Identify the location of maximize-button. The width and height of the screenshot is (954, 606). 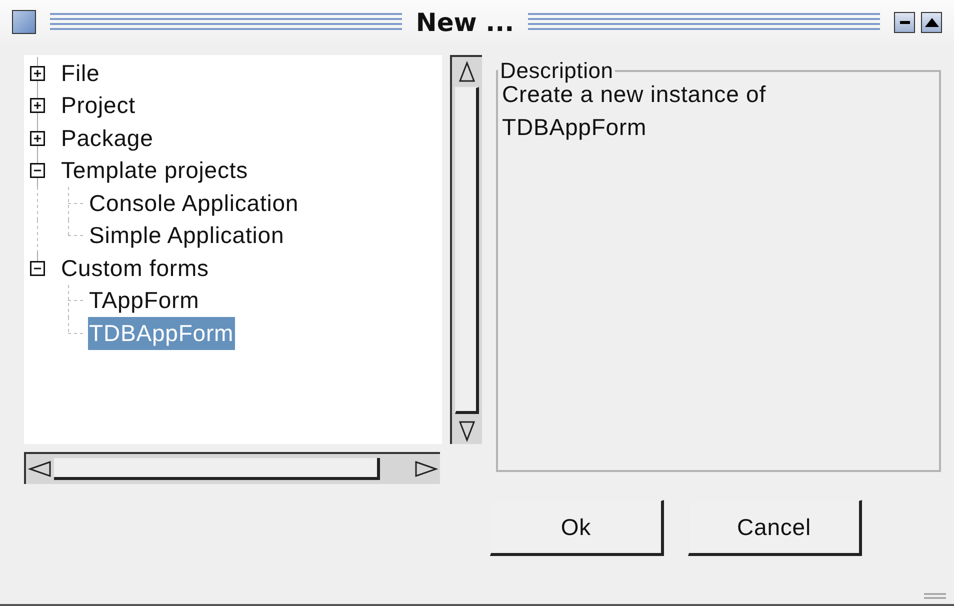
(931, 22).